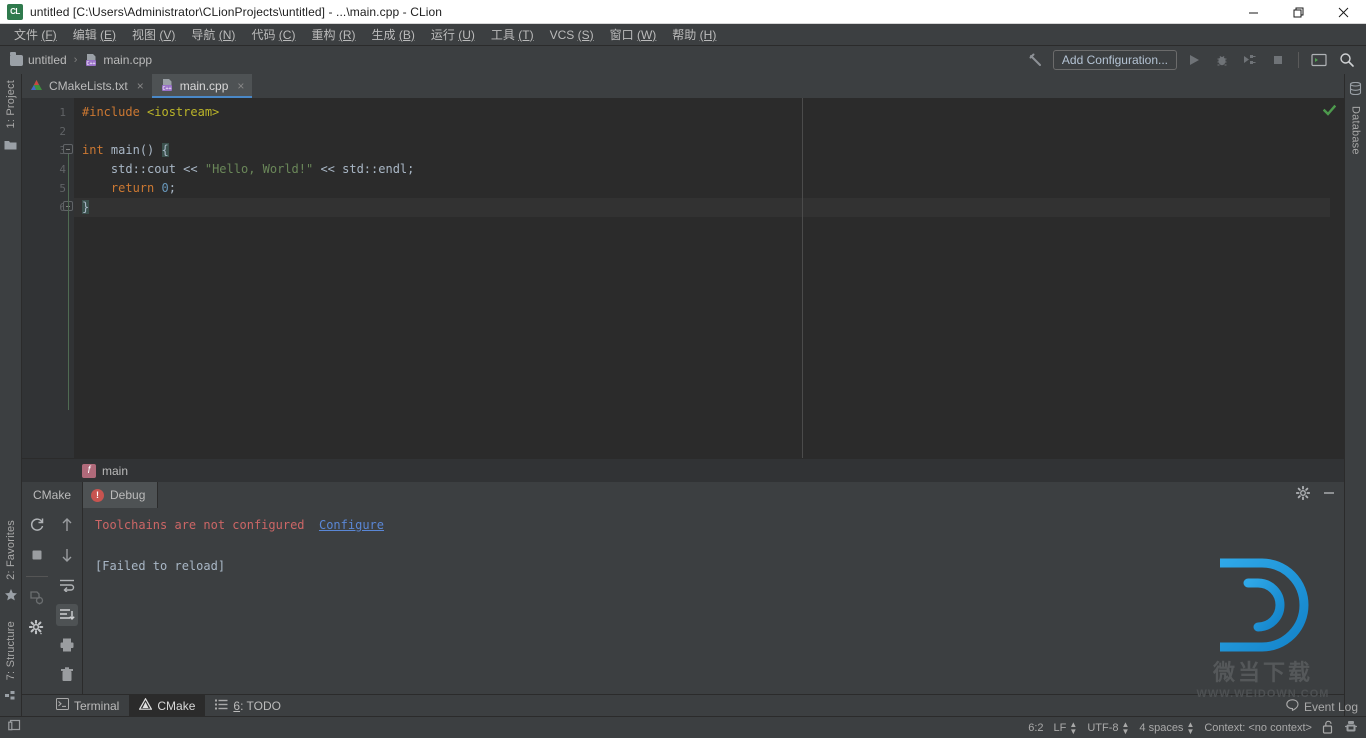  I want to click on tab-cmakelists-close-icon: ×, so click(140, 86).